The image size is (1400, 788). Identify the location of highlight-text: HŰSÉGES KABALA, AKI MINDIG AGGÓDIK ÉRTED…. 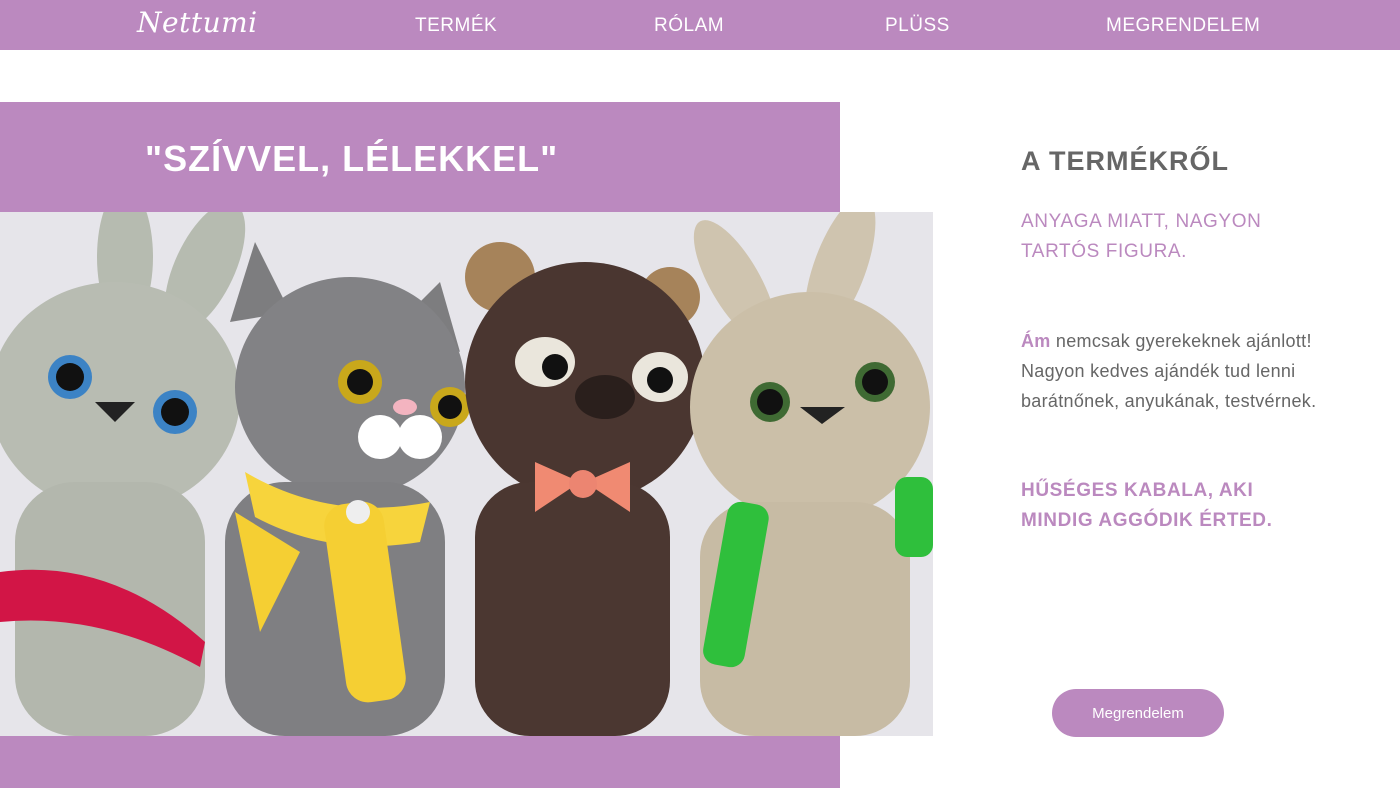
(1147, 505).